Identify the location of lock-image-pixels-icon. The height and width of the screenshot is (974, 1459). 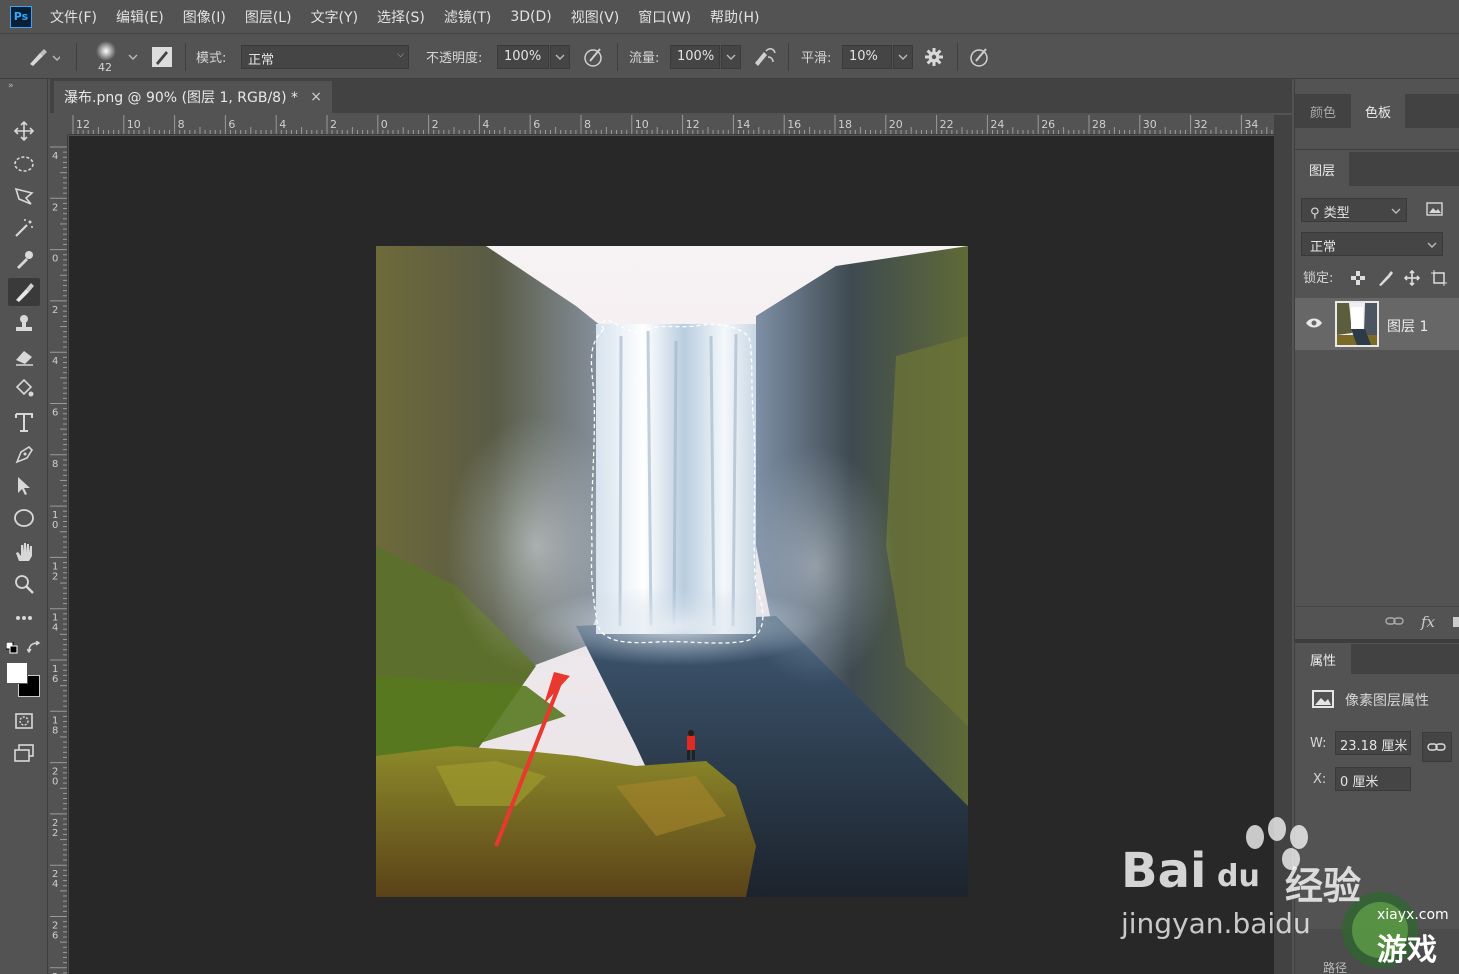
(1385, 280).